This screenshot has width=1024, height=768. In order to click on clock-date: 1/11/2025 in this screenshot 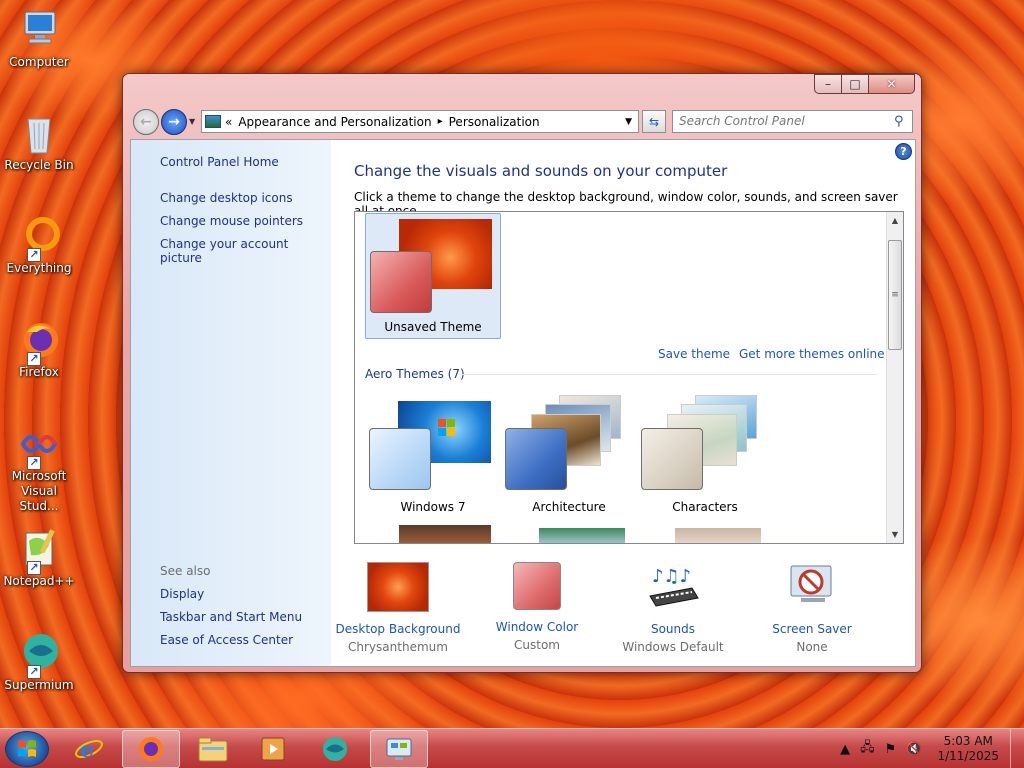, I will do `click(968, 756)`.